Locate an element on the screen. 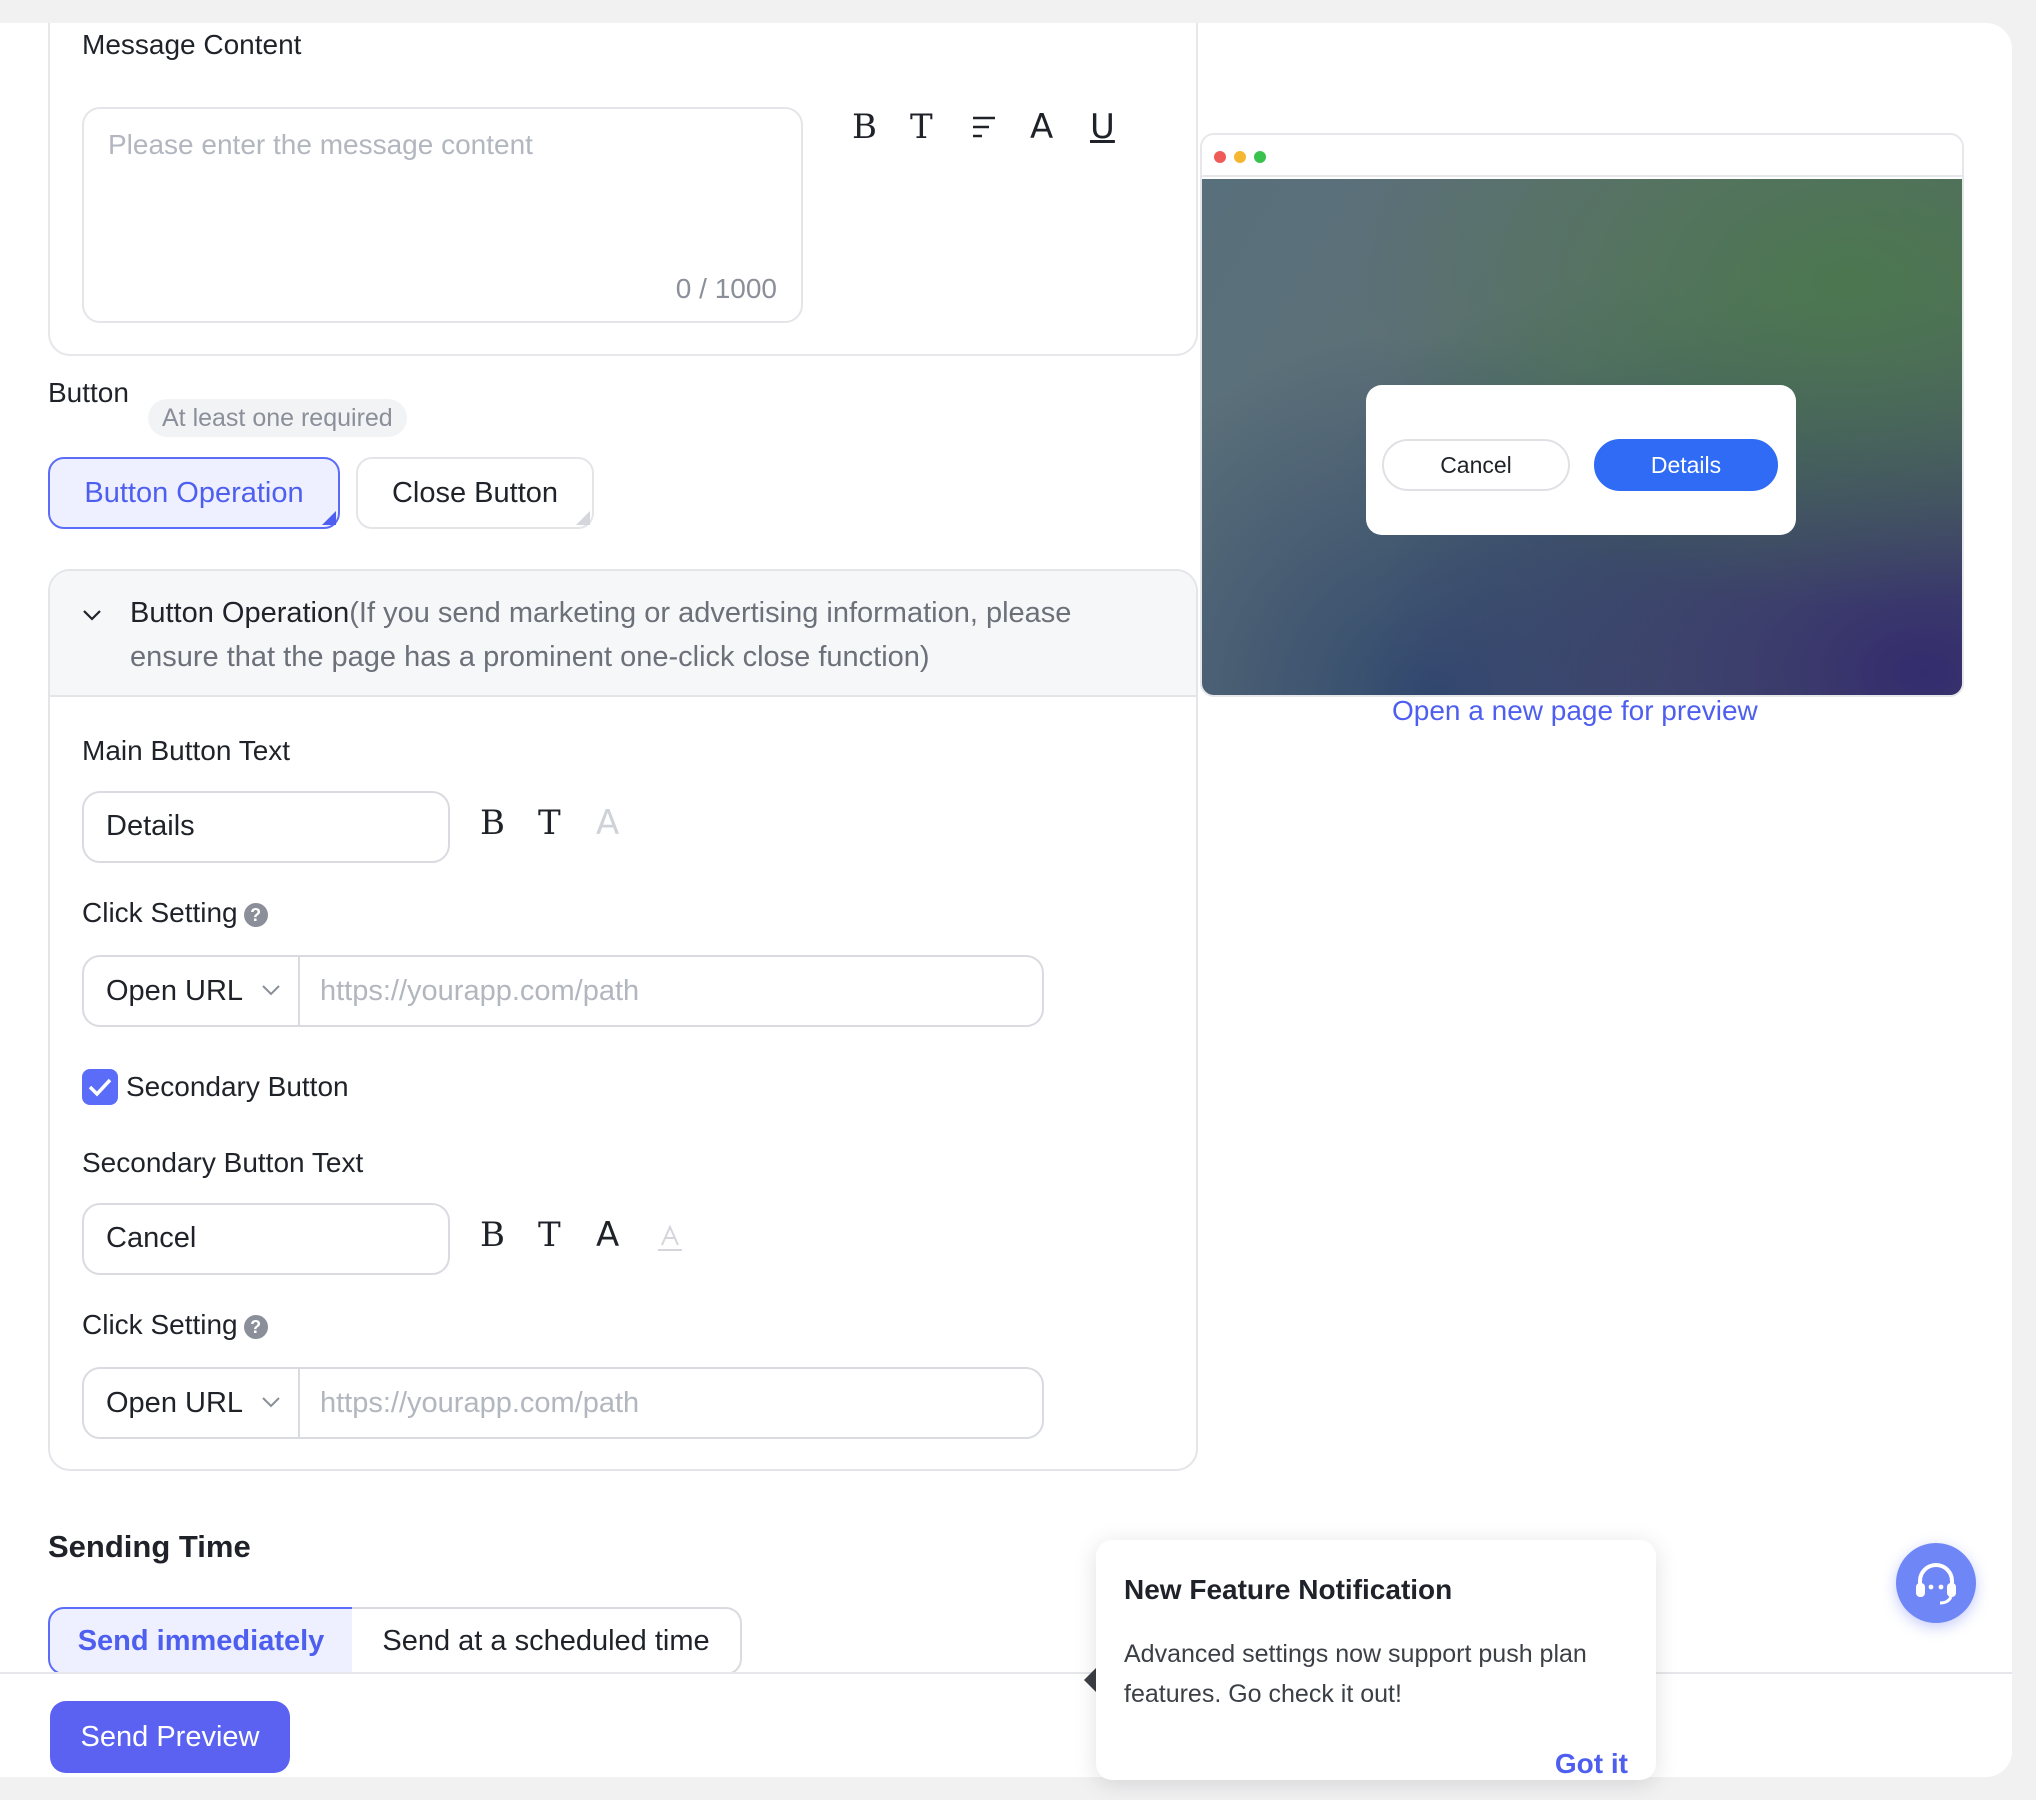 The width and height of the screenshot is (2036, 1800). popover-title: New Feature Notification is located at coordinates (1288, 1589).